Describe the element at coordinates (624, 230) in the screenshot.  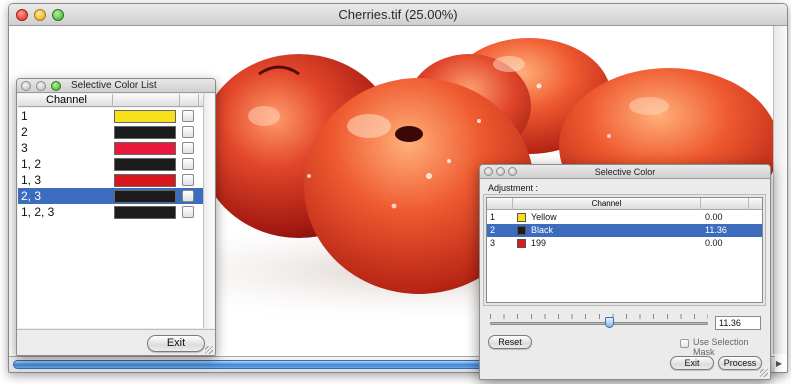
I see `table-row-selected: 2 Black 11.36` at that location.